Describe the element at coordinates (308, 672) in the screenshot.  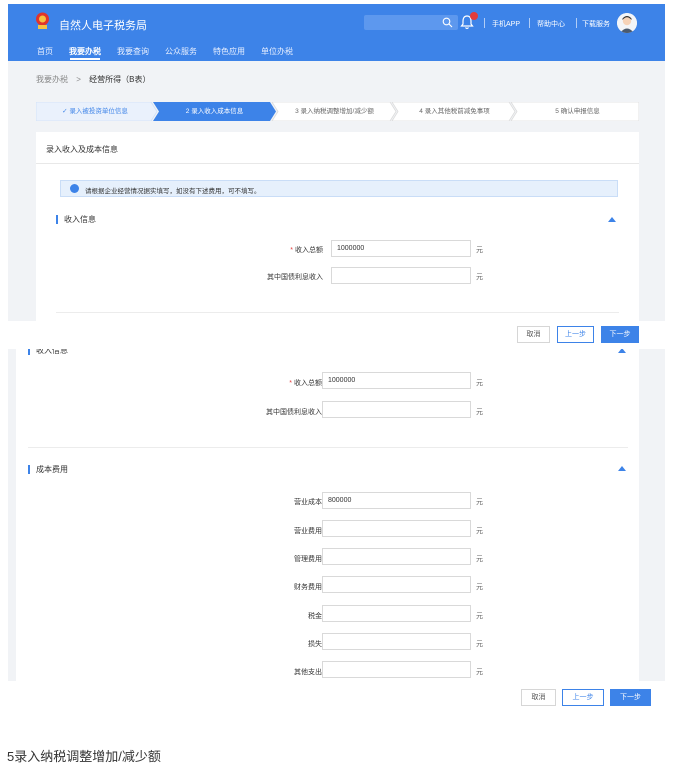
I see `other-expense-label: 其他支出` at that location.